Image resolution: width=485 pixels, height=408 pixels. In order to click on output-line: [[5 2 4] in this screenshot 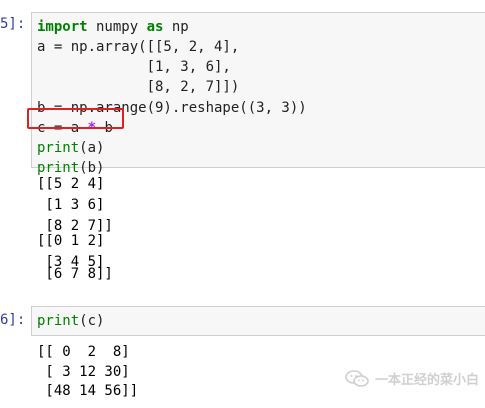, I will do `click(71, 184)`.